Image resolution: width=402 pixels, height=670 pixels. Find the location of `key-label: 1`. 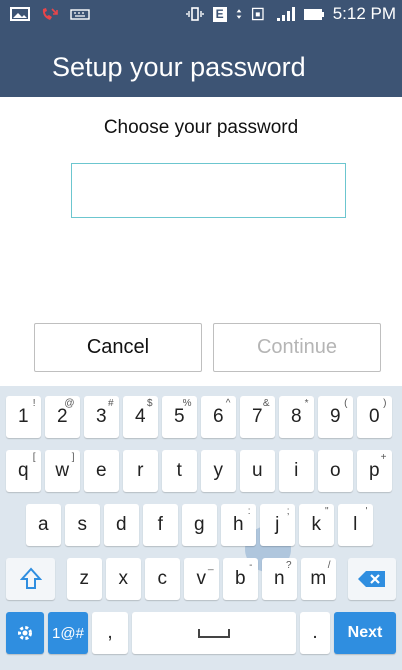

key-label: 1 is located at coordinates (23, 416).